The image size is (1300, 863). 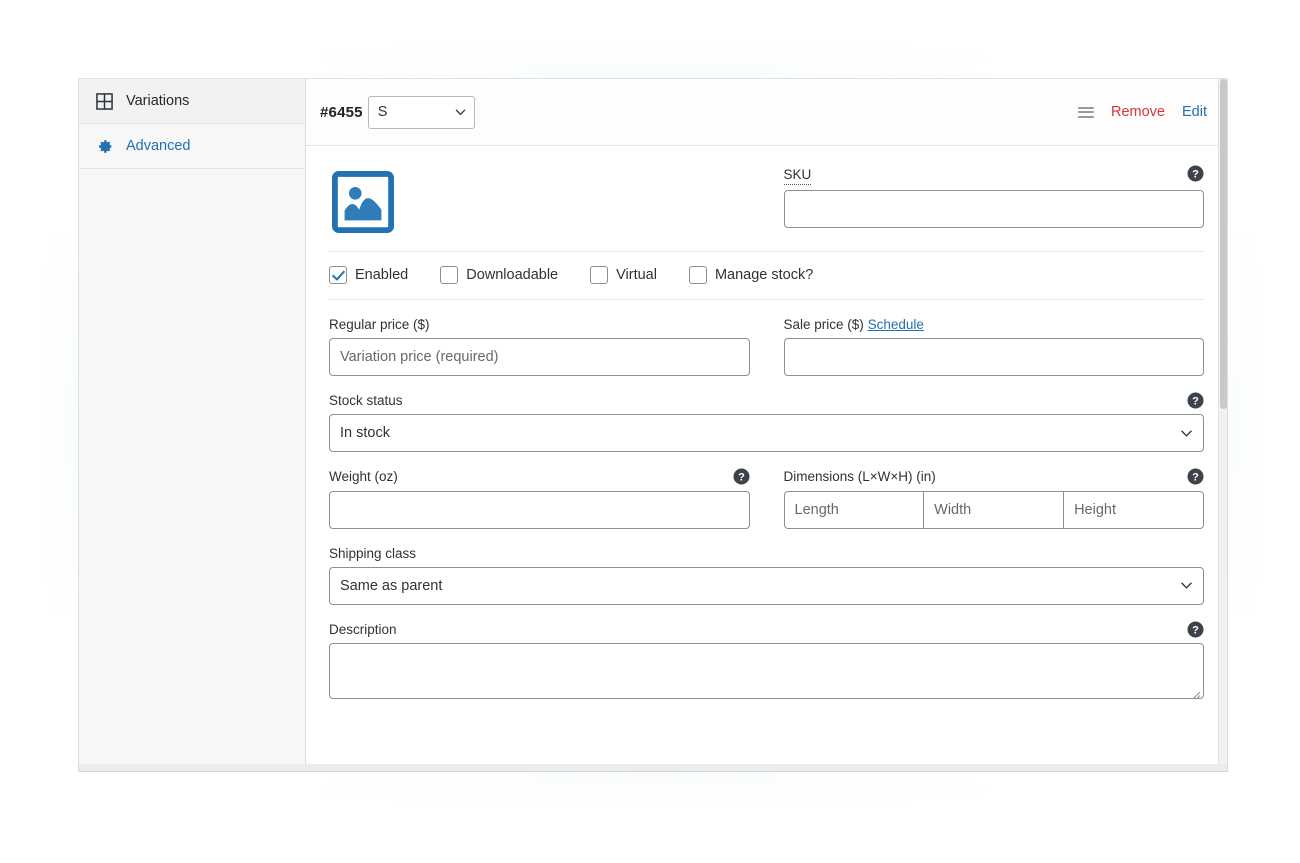 What do you see at coordinates (697, 275) in the screenshot?
I see `checkbox-manage-stock-box` at bounding box center [697, 275].